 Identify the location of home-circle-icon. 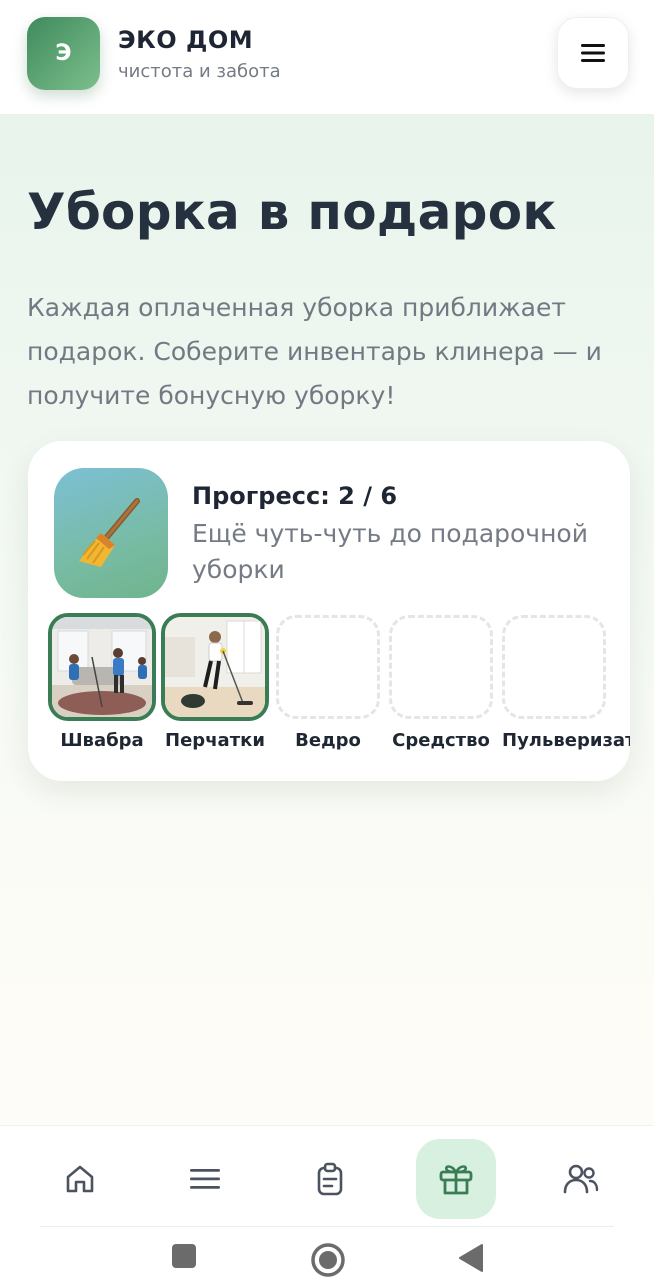
(328, 1260).